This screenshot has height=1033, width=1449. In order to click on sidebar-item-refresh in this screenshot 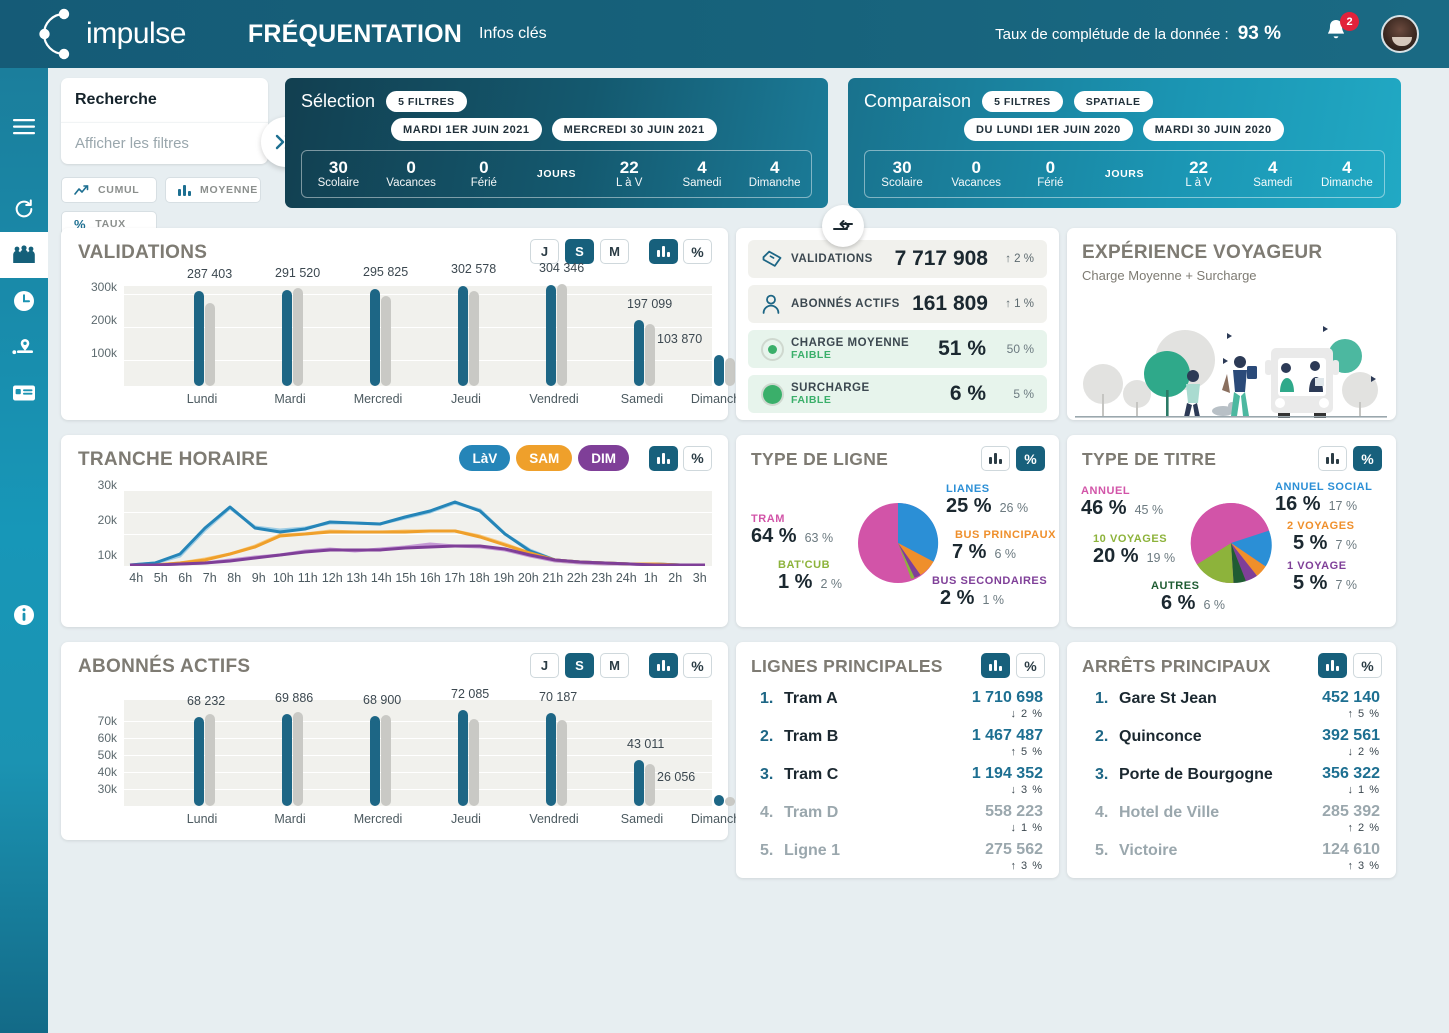, I will do `click(24, 209)`.